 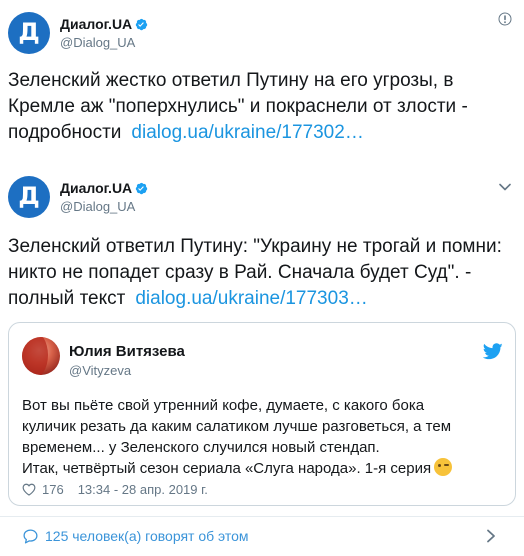 I want to click on quoted-author: Юлия Витязева @Vityzeva, so click(x=127, y=361).